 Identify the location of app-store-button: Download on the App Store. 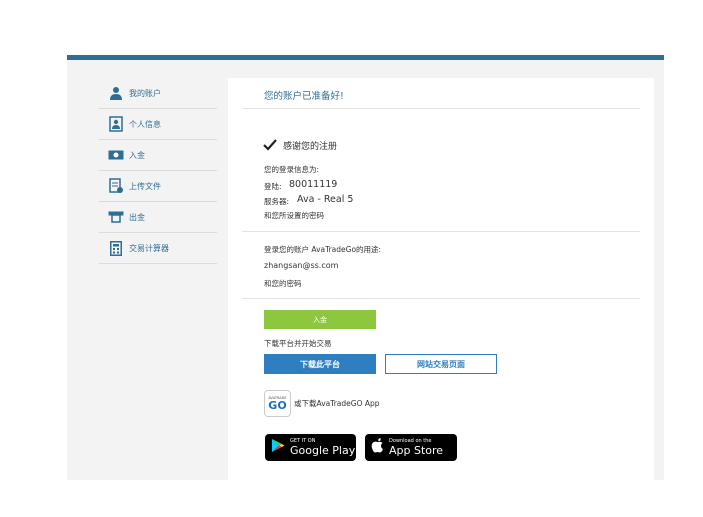
(411, 447).